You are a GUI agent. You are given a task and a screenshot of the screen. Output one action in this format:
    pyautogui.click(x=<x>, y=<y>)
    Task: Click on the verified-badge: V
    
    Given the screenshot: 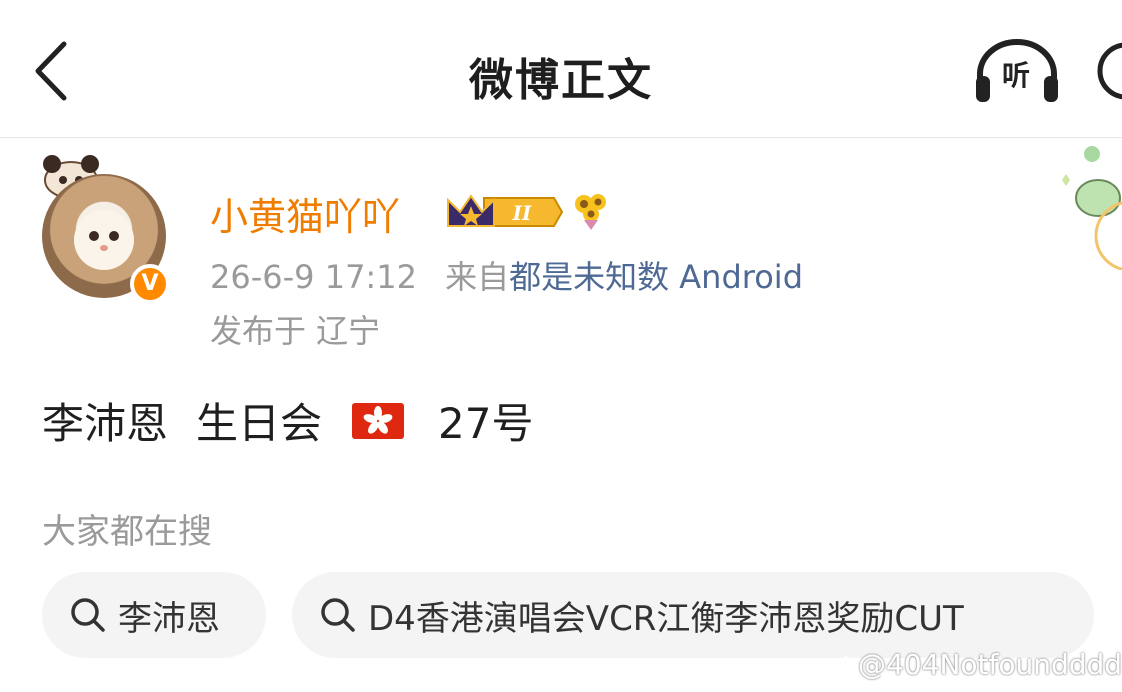 What is the action you would take?
    pyautogui.click(x=150, y=284)
    